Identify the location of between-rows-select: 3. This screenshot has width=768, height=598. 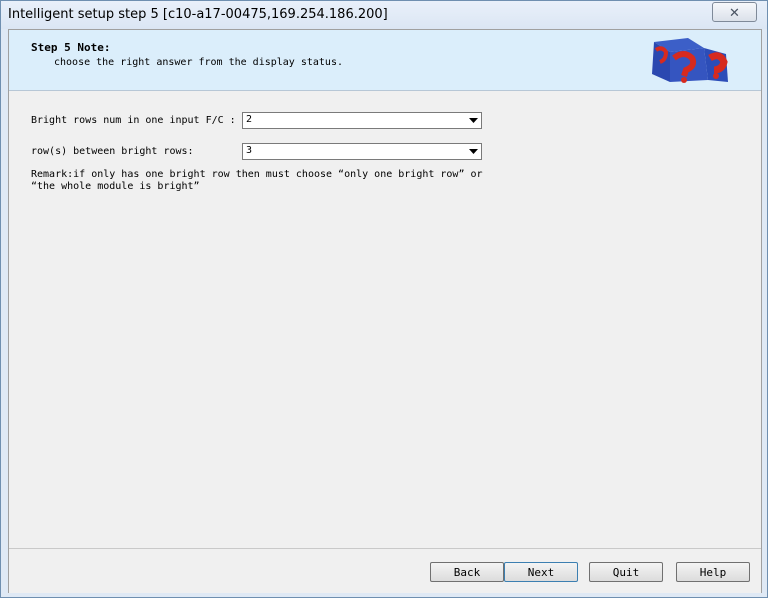
(362, 151).